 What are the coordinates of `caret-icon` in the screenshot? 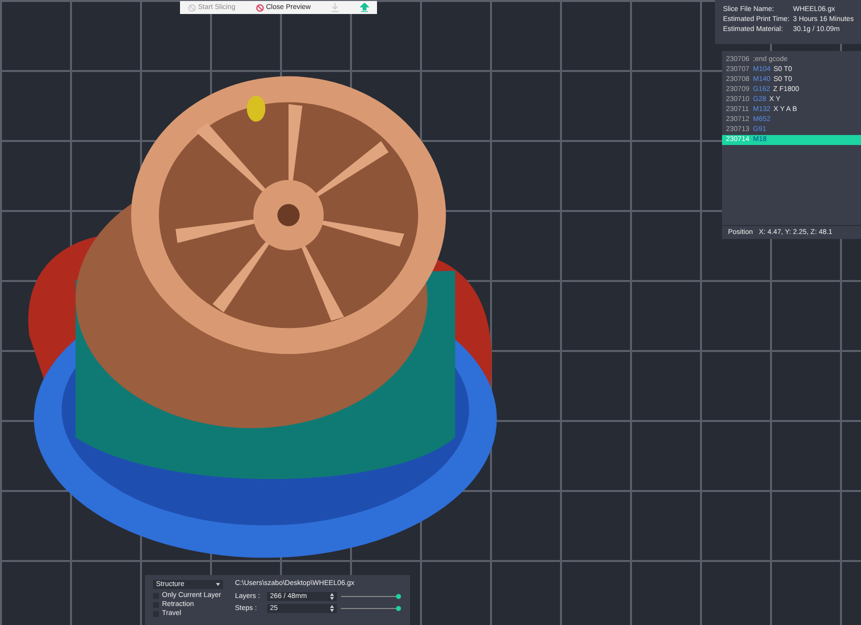 It's located at (218, 584).